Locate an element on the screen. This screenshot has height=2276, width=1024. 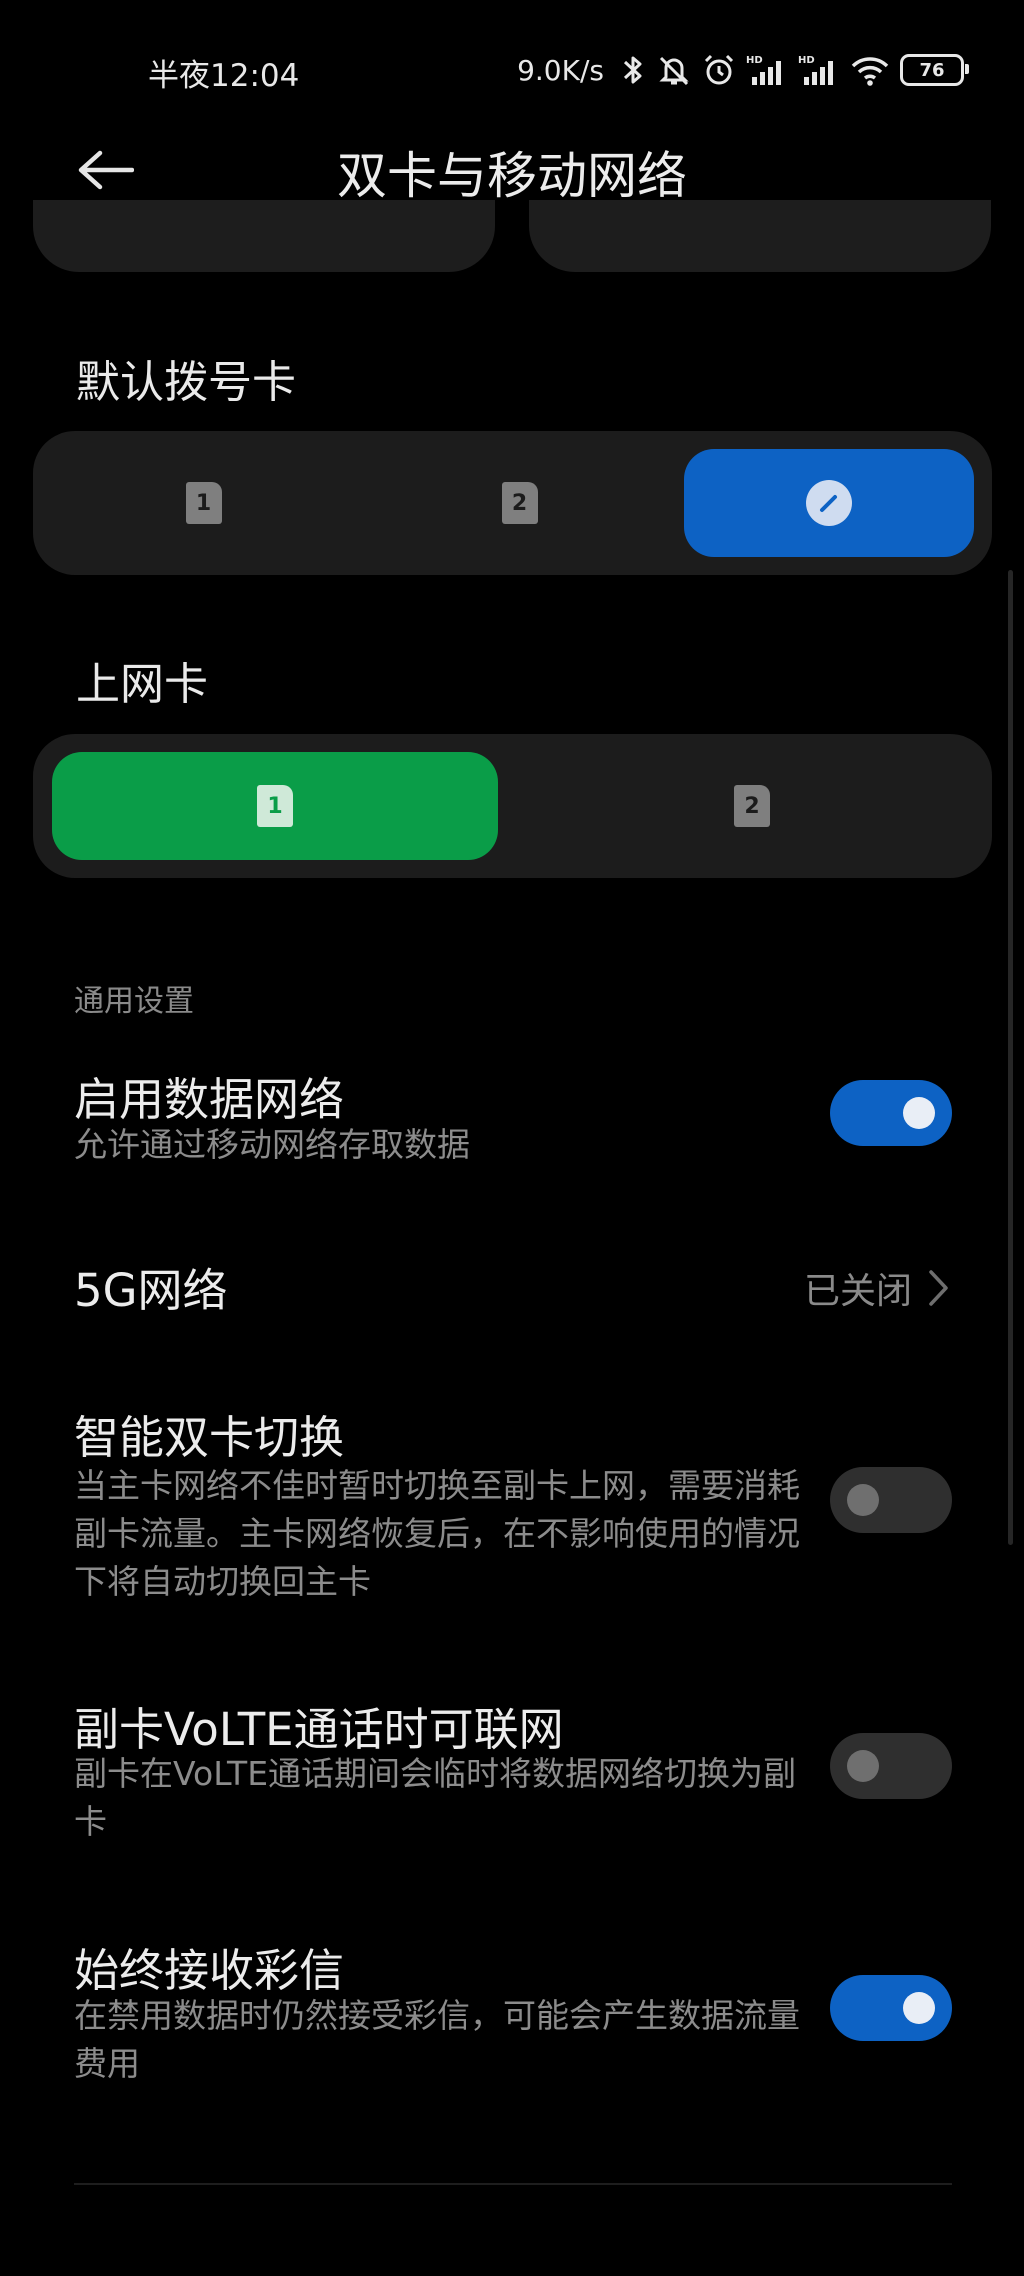
battery-level: 76 is located at coordinates (932, 70).